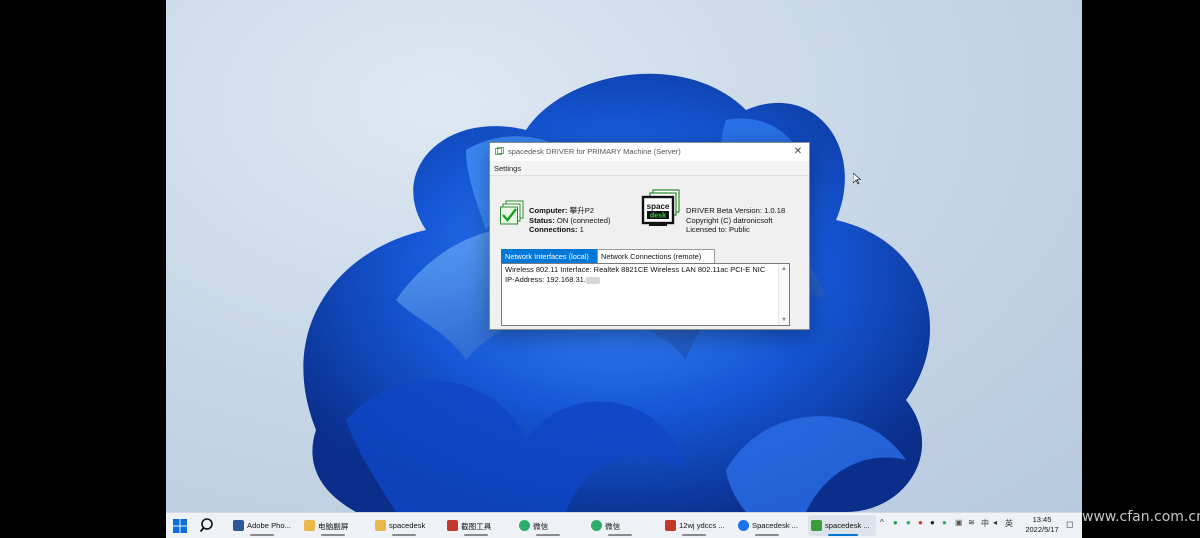  I want to click on taskbar-label: 电脑副屏, so click(333, 526).